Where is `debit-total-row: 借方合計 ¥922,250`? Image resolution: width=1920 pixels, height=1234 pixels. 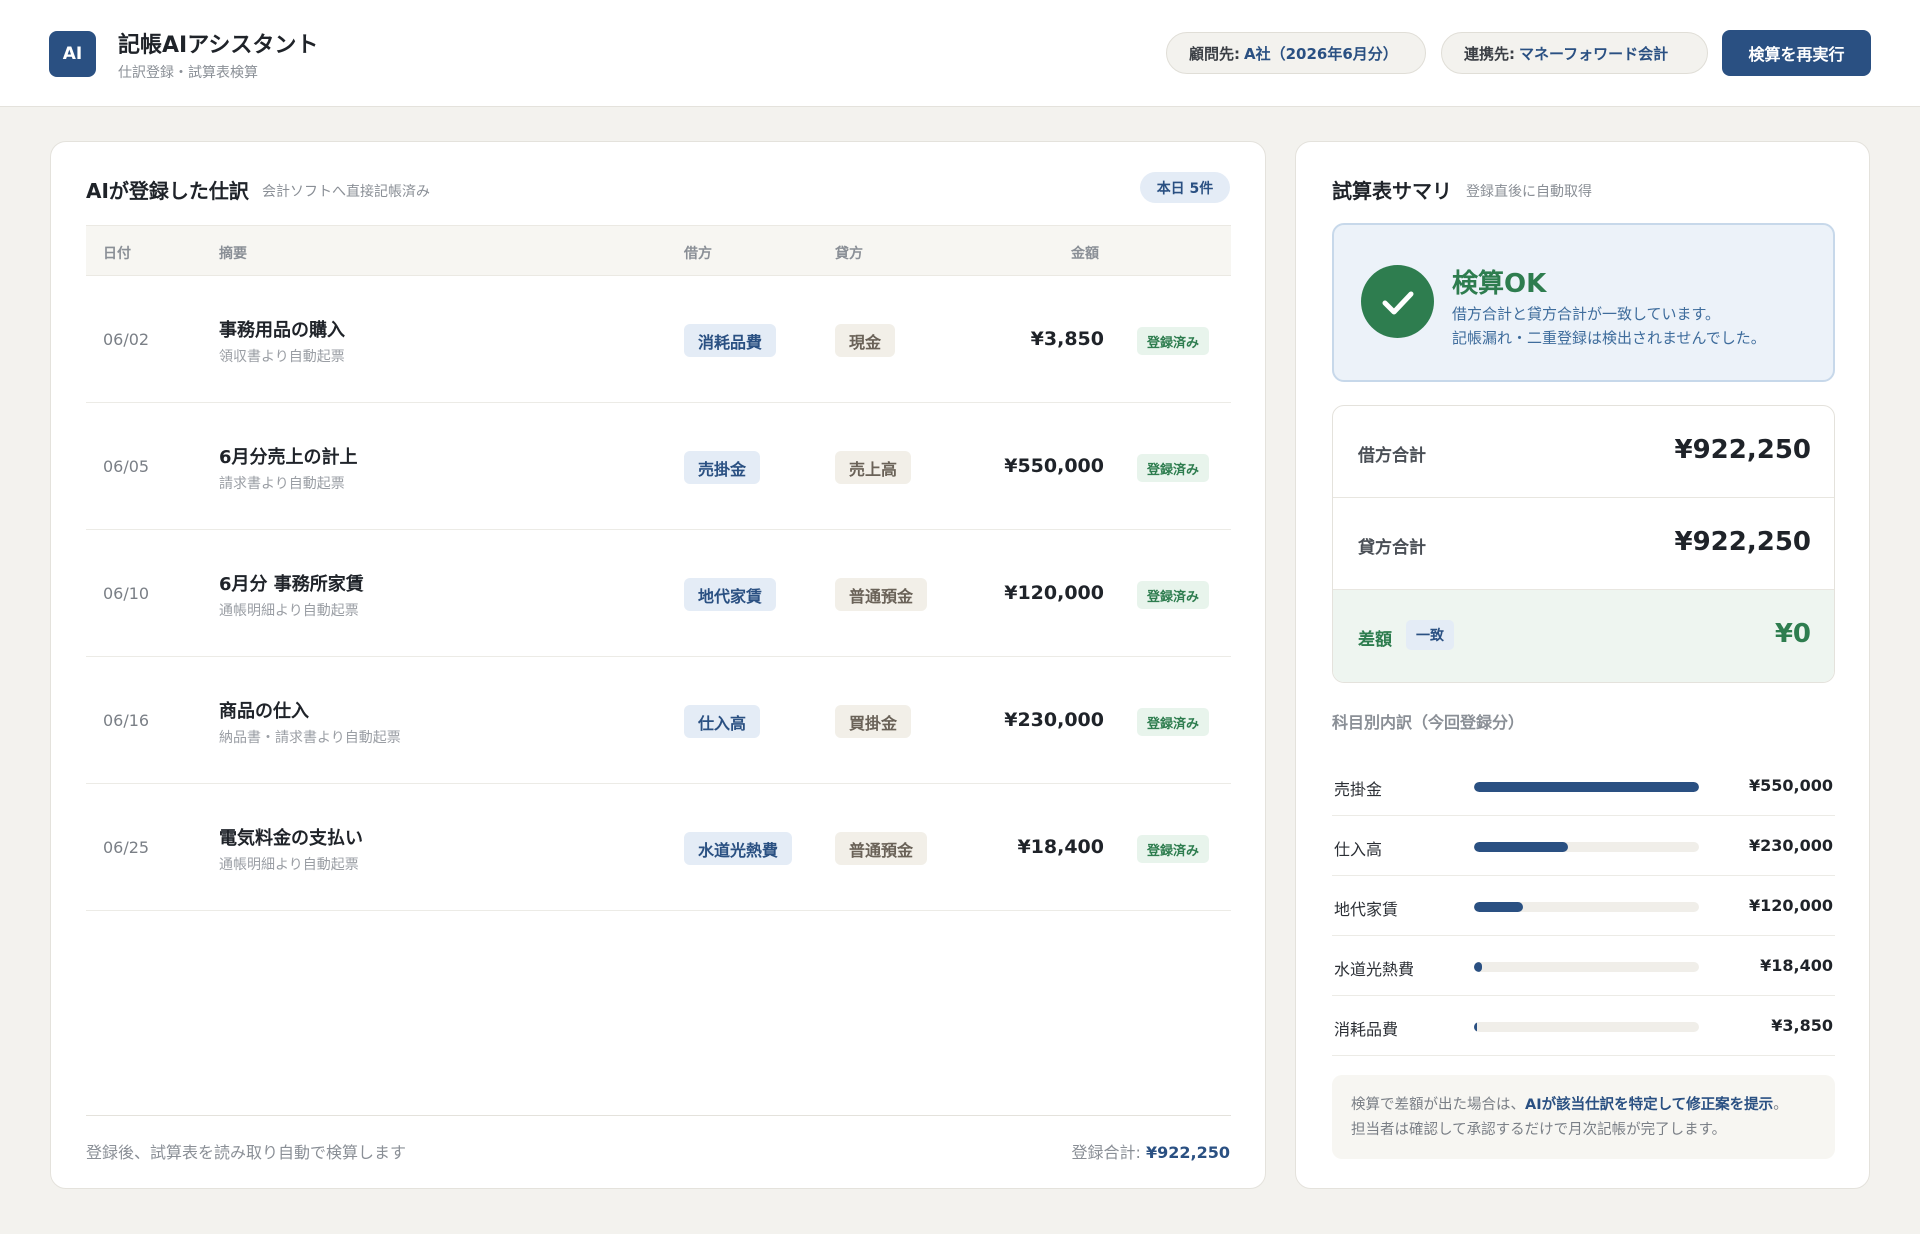
debit-total-row: 借方合計 ¥922,250 is located at coordinates (1583, 452).